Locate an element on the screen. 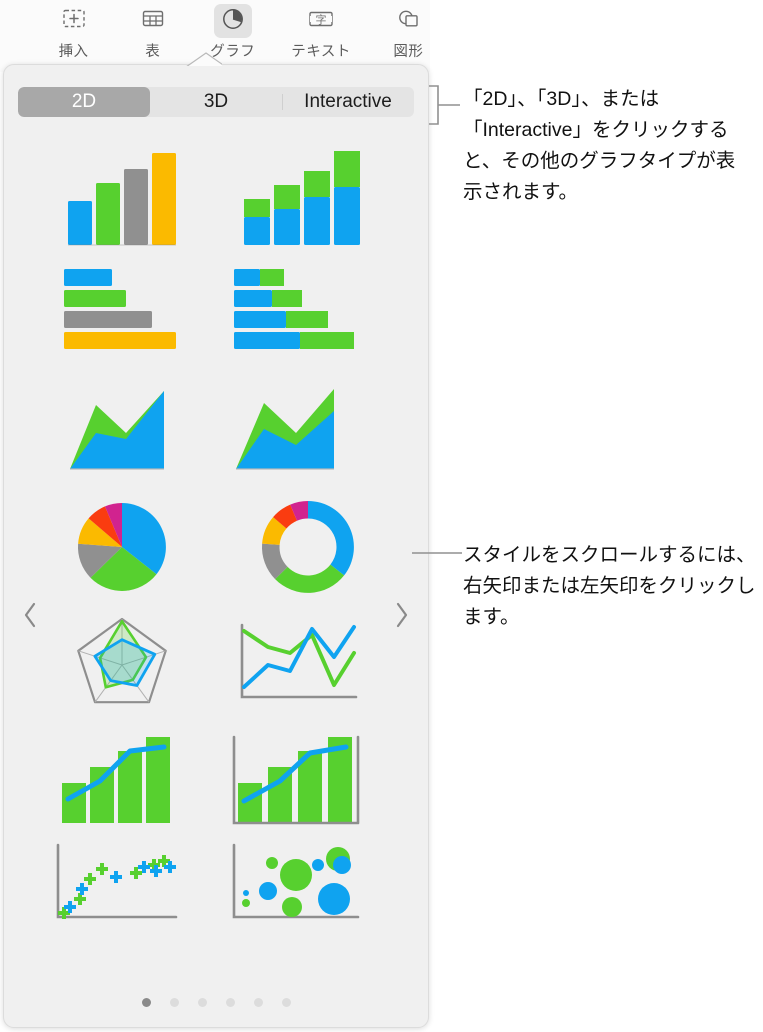  chart-type-stacked-column-chart is located at coordinates (304, 196).